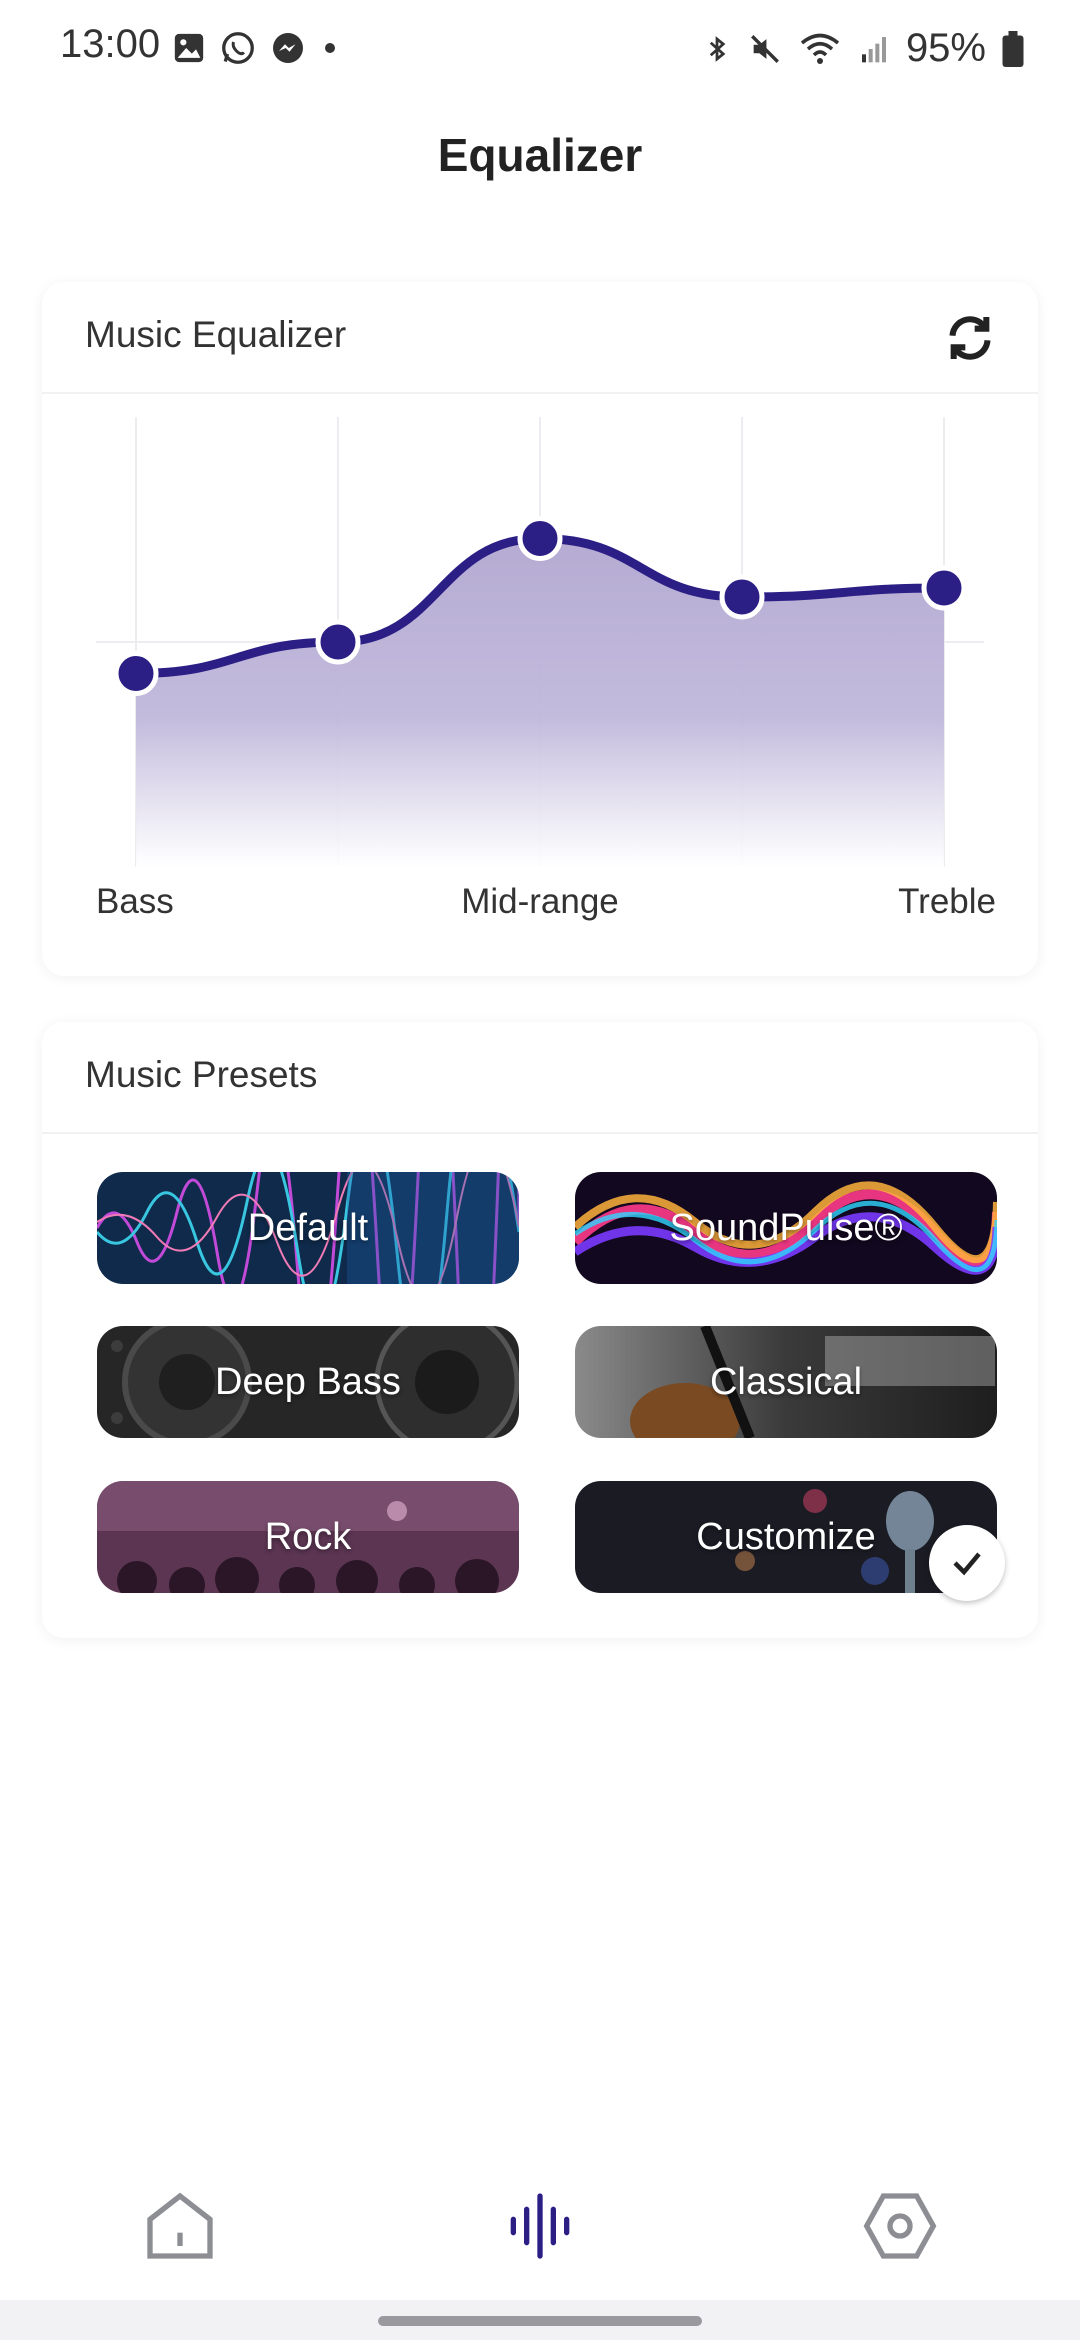 Image resolution: width=1080 pixels, height=2340 pixels. I want to click on preset-default-label: Default, so click(308, 1227).